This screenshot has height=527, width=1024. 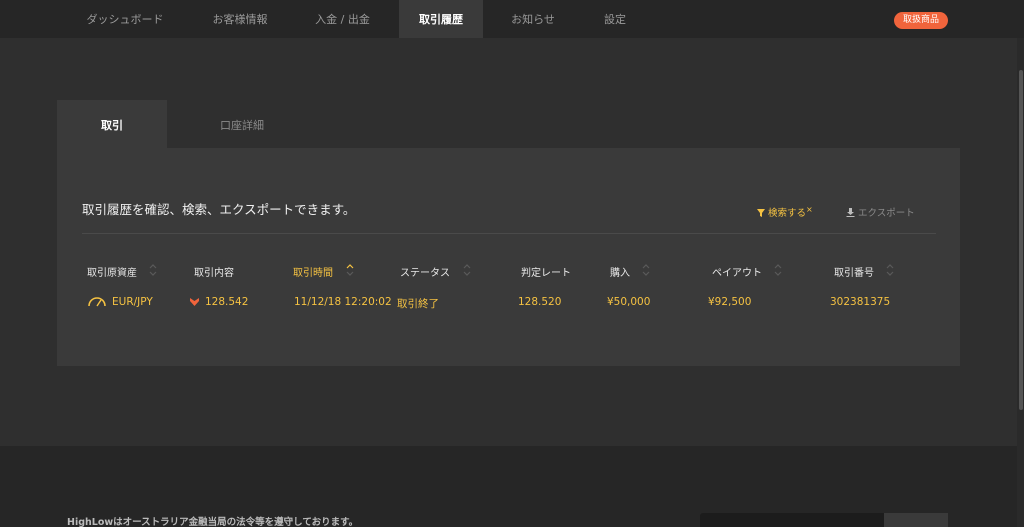 I want to click on download-icon, so click(x=850, y=212).